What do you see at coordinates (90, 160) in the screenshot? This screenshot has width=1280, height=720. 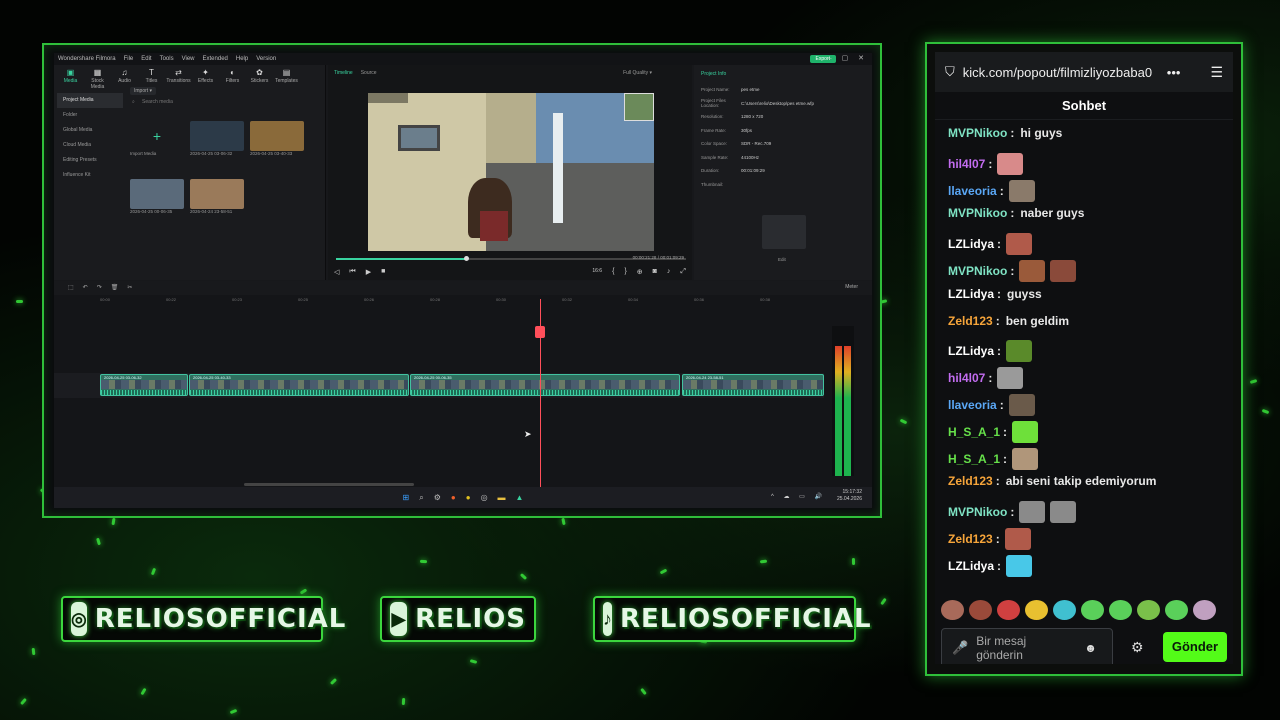 I see `nav-item-editing-presets: Editing Presets` at bounding box center [90, 160].